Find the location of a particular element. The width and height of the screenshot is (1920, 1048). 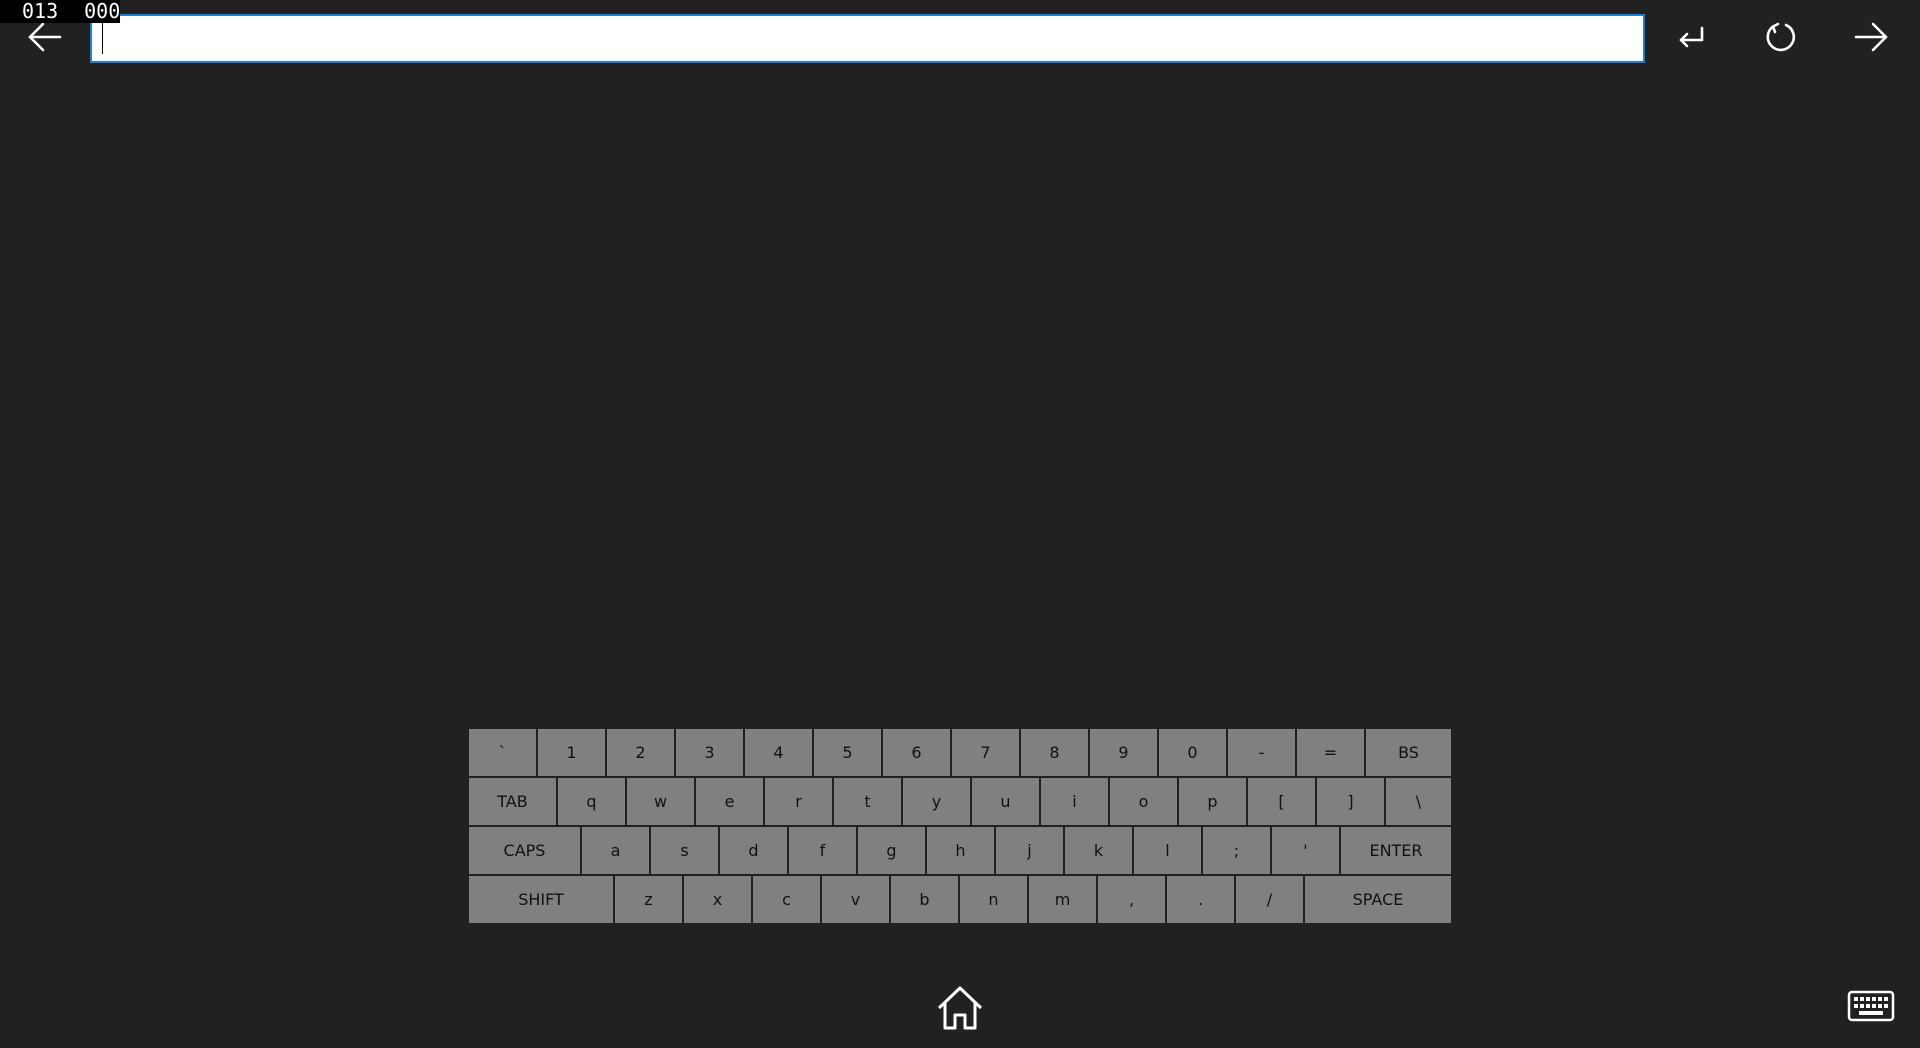

key-char: 2 is located at coordinates (640, 752).